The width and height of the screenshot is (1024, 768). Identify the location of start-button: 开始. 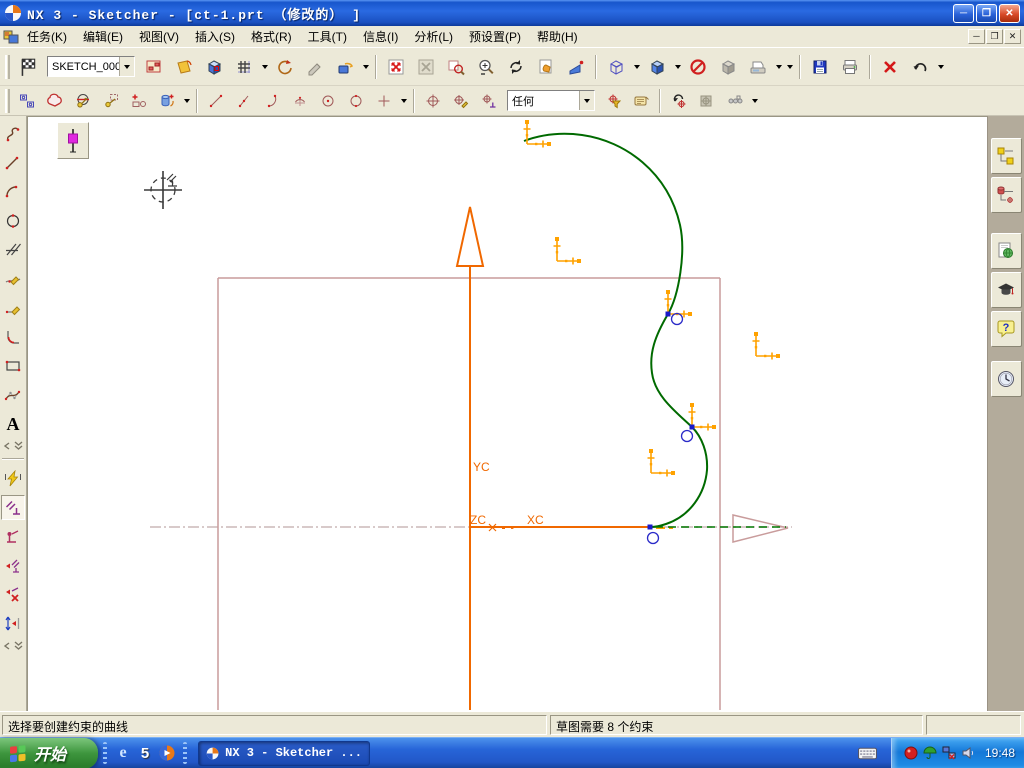
(49, 752).